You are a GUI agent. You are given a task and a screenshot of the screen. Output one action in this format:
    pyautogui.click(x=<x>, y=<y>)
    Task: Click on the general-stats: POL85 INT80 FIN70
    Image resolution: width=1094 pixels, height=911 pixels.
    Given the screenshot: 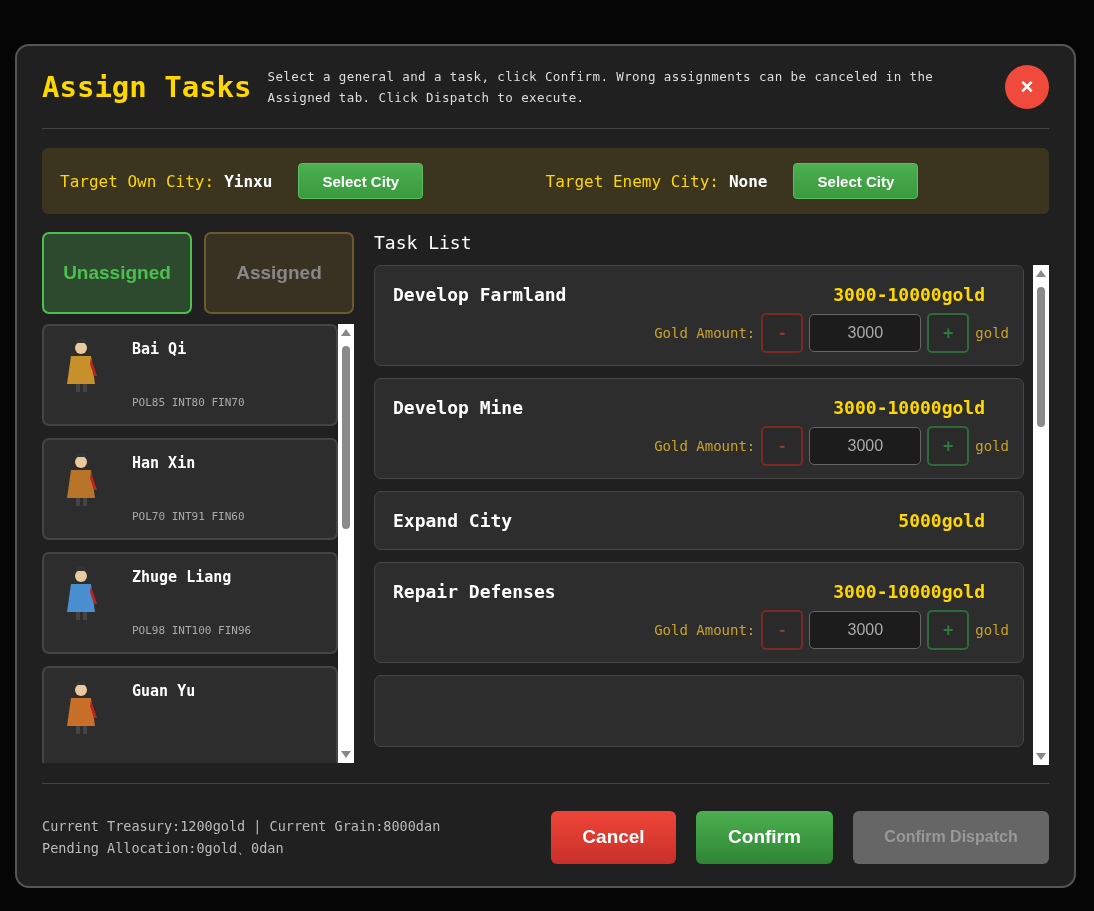 What is the action you would take?
    pyautogui.click(x=189, y=402)
    